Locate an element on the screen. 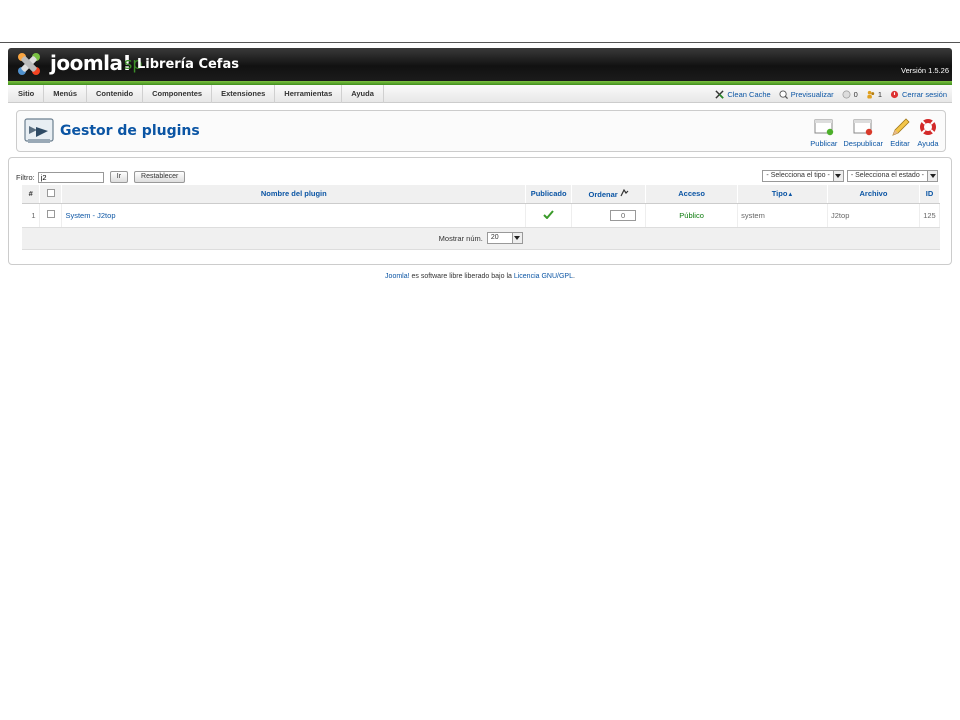 This screenshot has width=960, height=720. pager-label: Mostrar núm. is located at coordinates (460, 238).